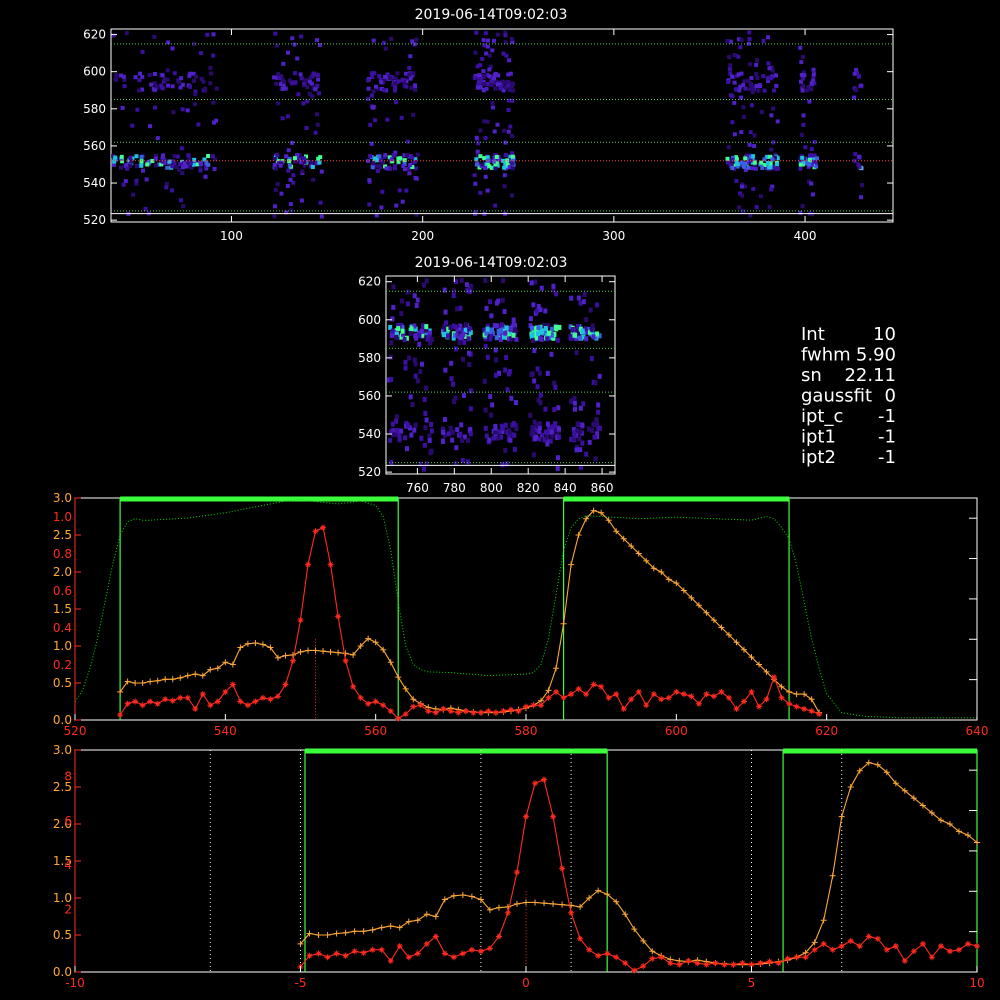 This screenshot has height=1000, width=1000. I want to click on x-tick-label: 840, so click(565, 488).